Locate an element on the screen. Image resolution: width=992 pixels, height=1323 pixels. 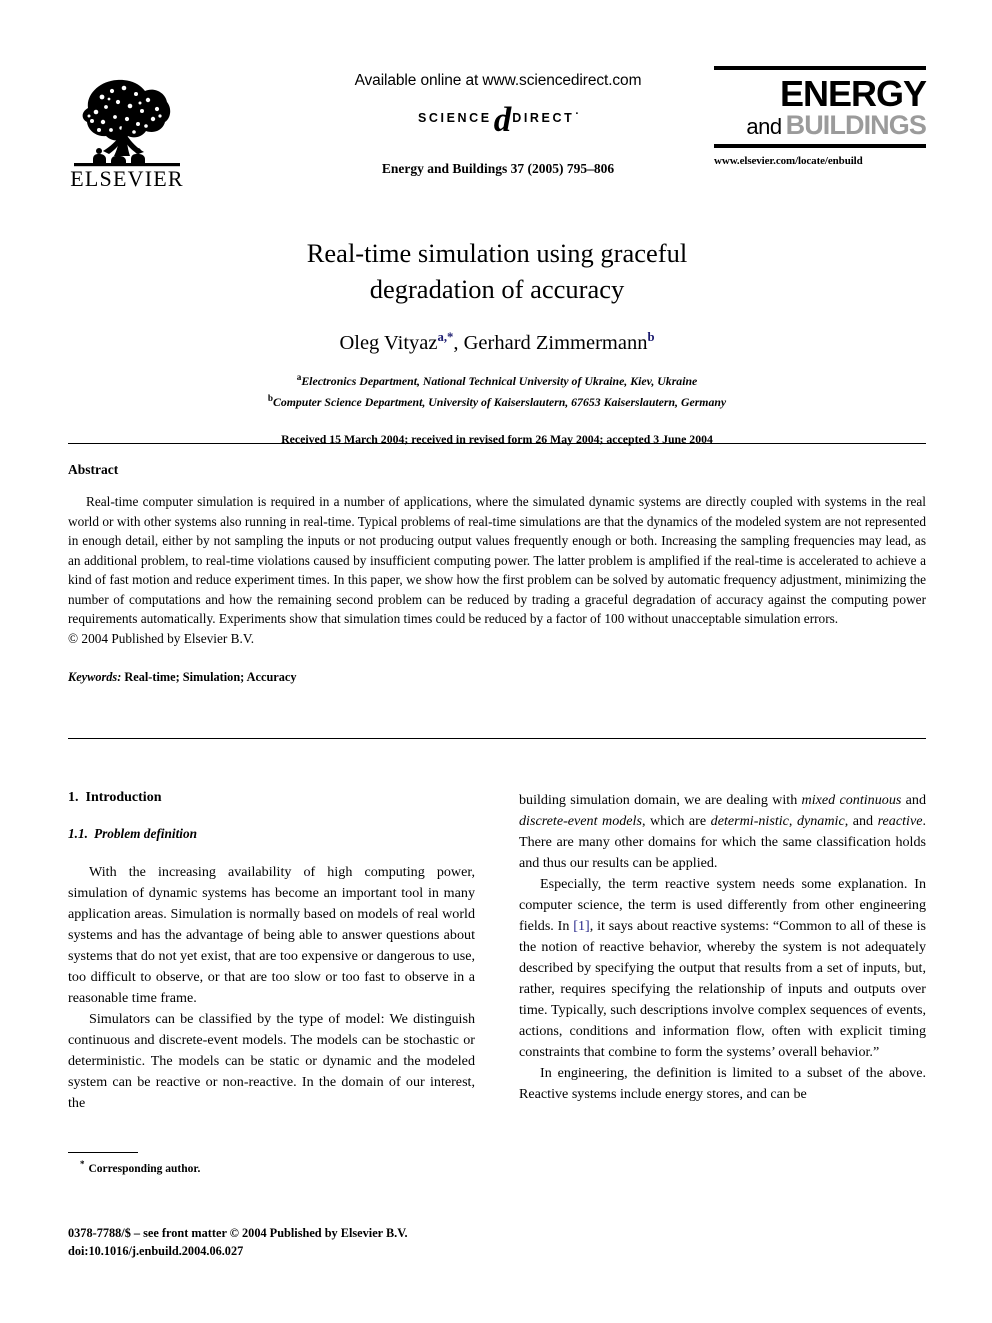
divider-above-abstract is located at coordinates (497, 443).